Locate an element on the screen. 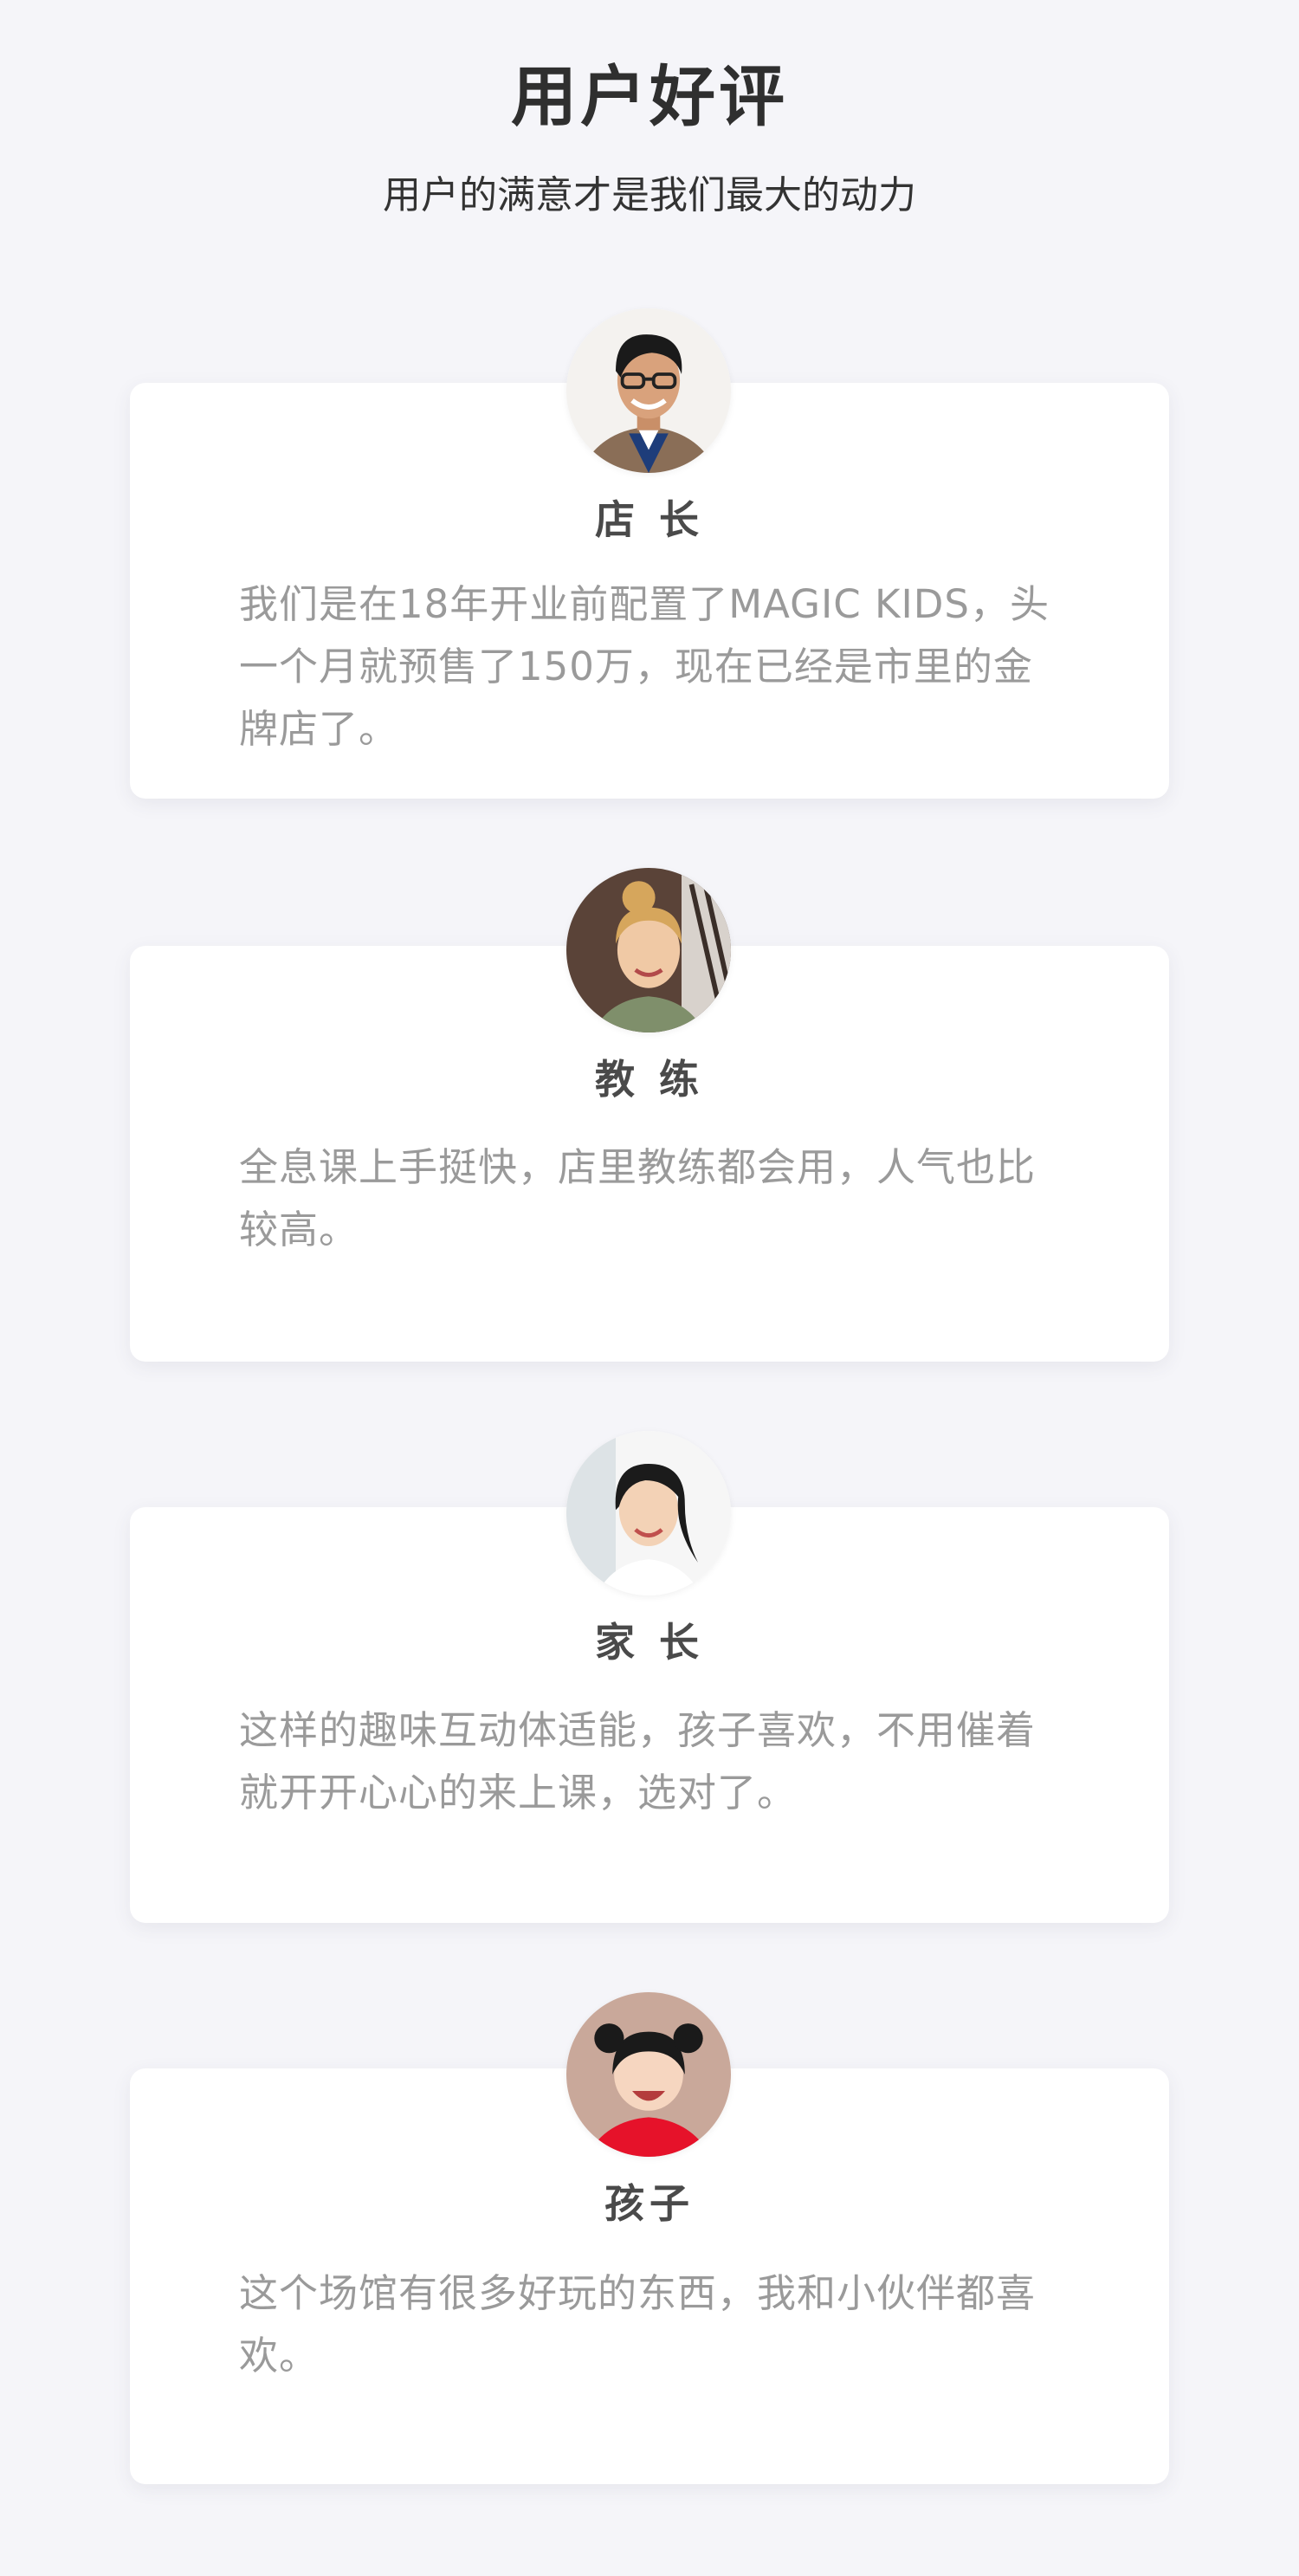 The width and height of the screenshot is (1299, 2576). reviewer-role: 教 练 is located at coordinates (649, 1079).